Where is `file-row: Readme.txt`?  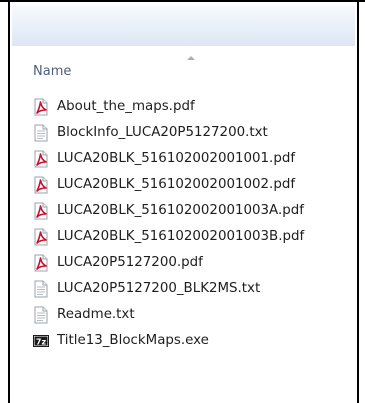 file-row: Readme.txt is located at coordinates (183, 315).